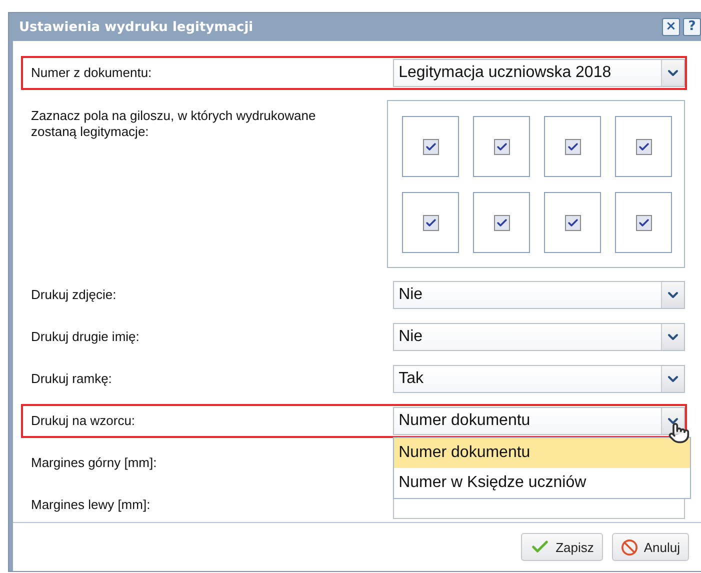 The width and height of the screenshot is (701, 573). What do you see at coordinates (74, 295) in the screenshot?
I see `field-label: Drukuj zdjęcie:` at bounding box center [74, 295].